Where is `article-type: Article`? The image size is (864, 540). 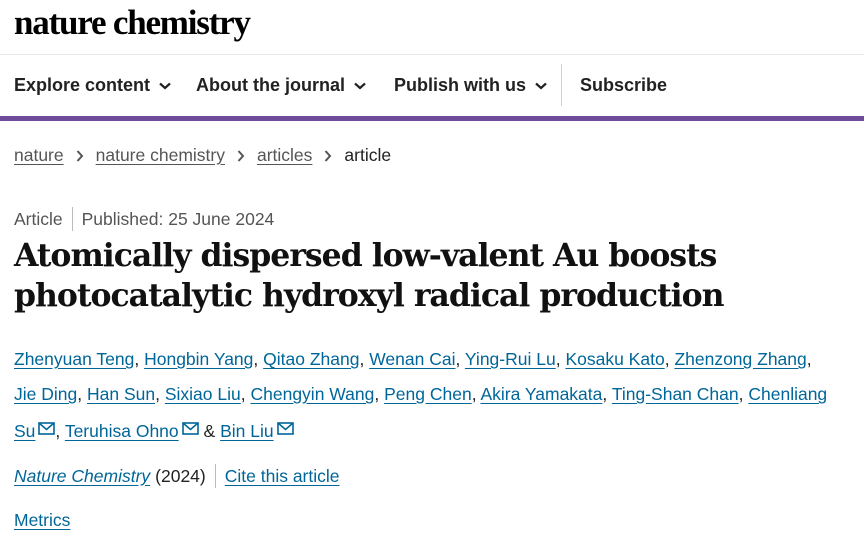
article-type: Article is located at coordinates (38, 218).